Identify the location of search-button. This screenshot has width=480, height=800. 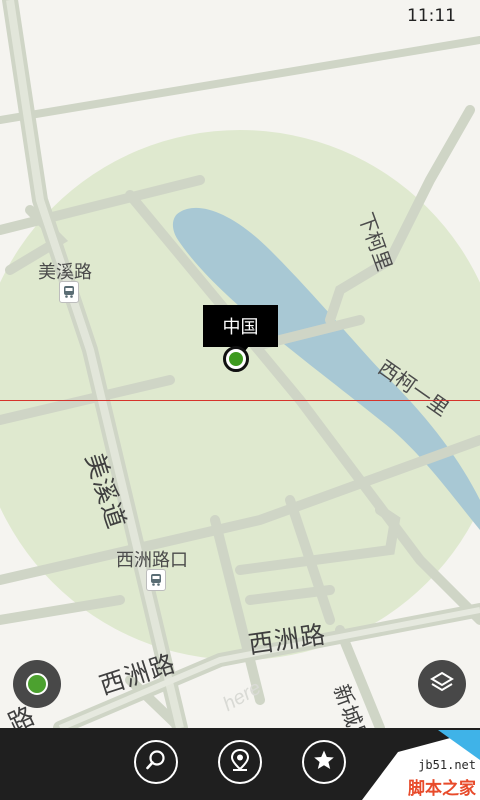
(156, 762).